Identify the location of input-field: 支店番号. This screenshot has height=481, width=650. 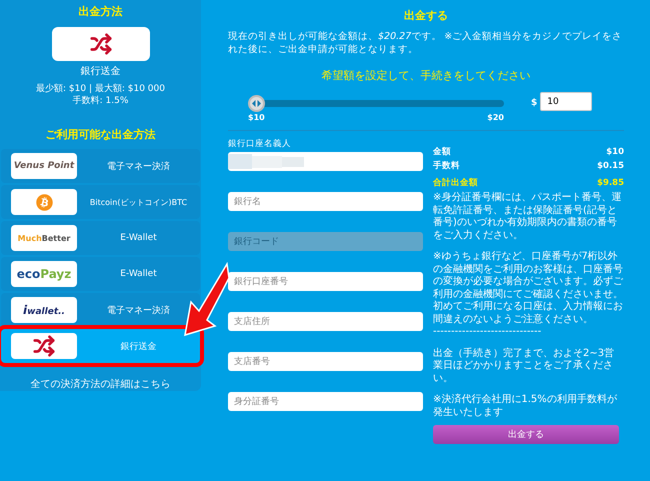
(325, 361).